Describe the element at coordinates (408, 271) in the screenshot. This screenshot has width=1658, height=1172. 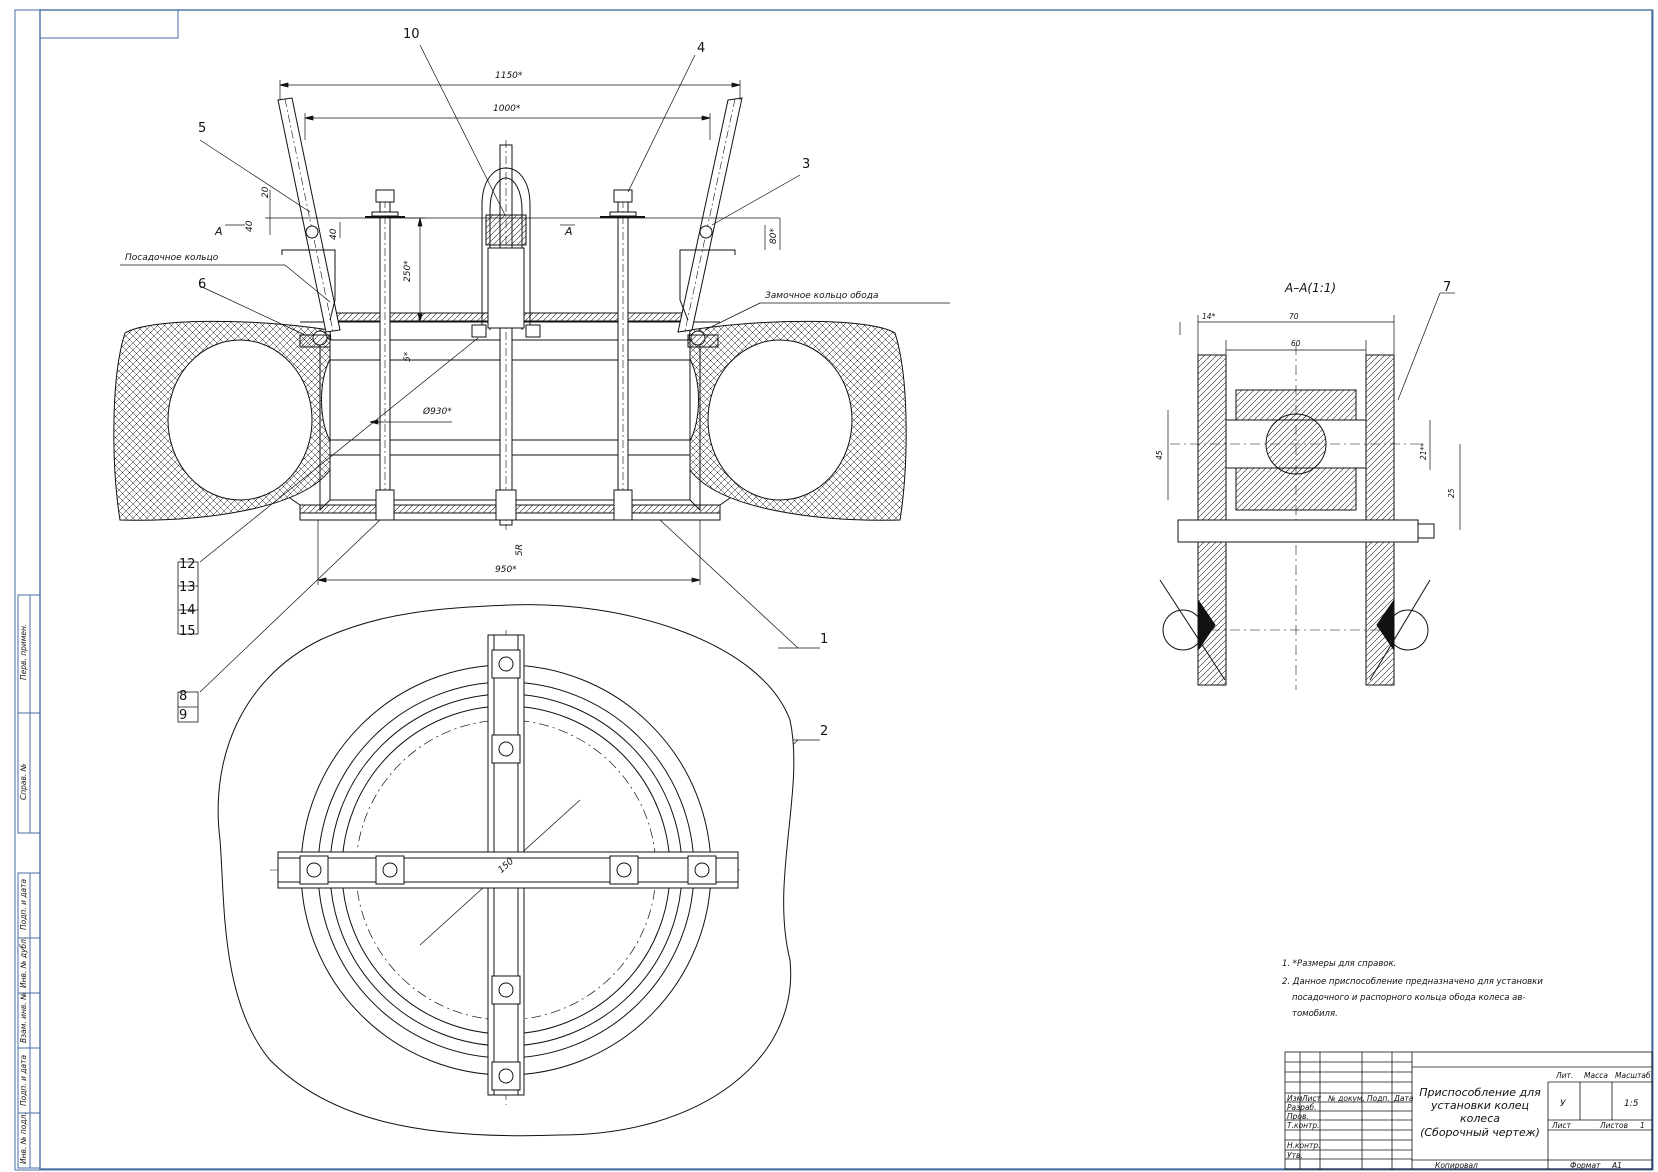
I see `dim-250: 250*` at that location.